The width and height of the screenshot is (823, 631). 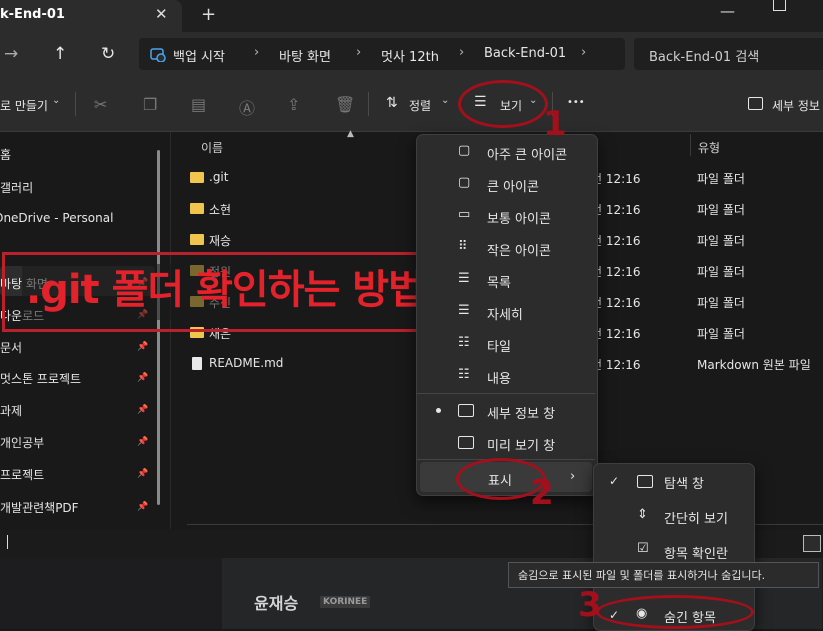 I want to click on large-icons-icon: ▢, so click(x=464, y=182).